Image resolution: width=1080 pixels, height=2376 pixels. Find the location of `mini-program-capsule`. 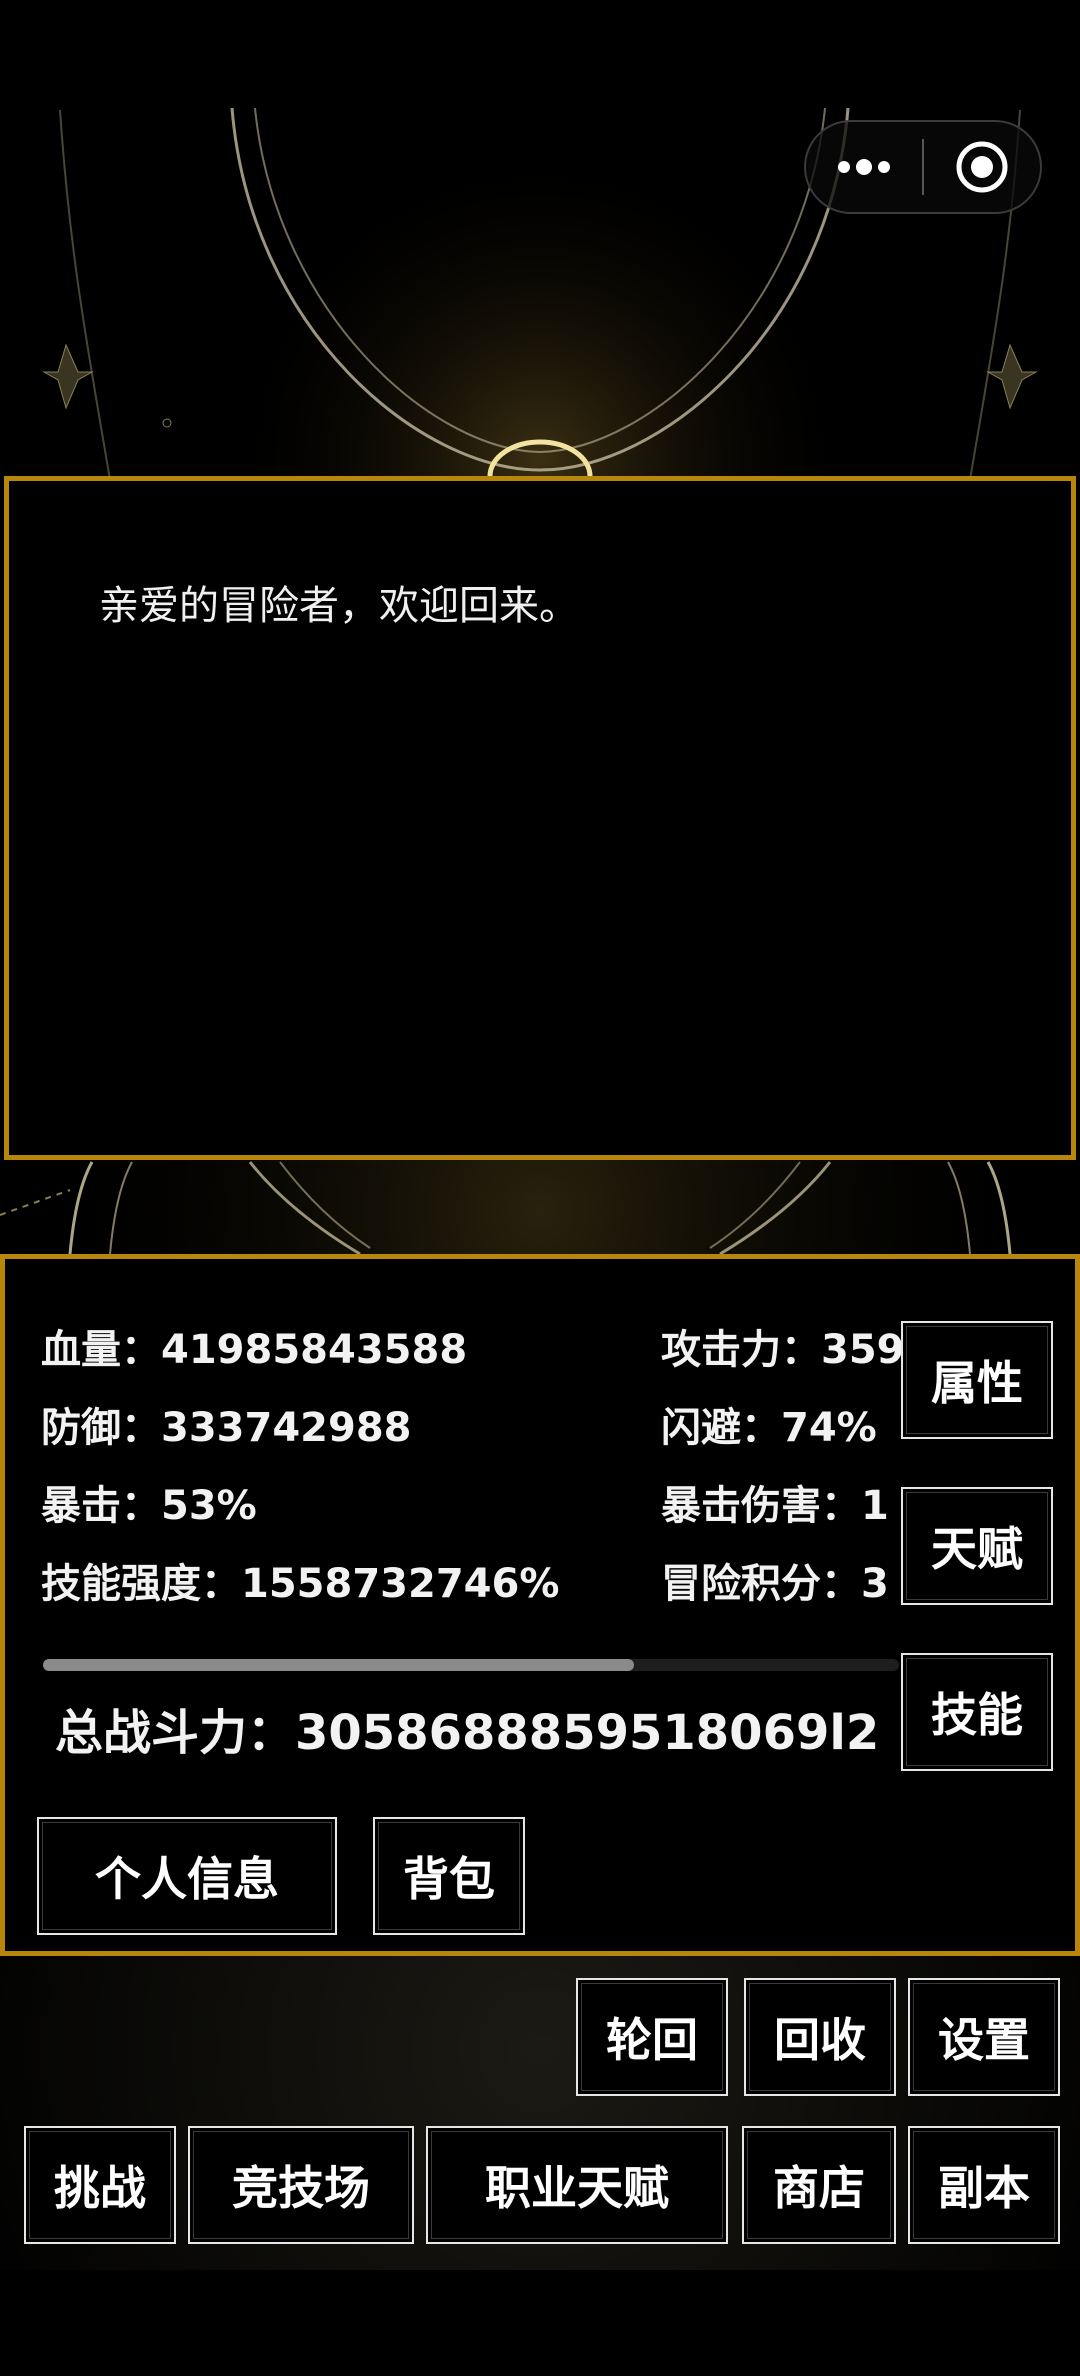

mini-program-capsule is located at coordinates (923, 167).